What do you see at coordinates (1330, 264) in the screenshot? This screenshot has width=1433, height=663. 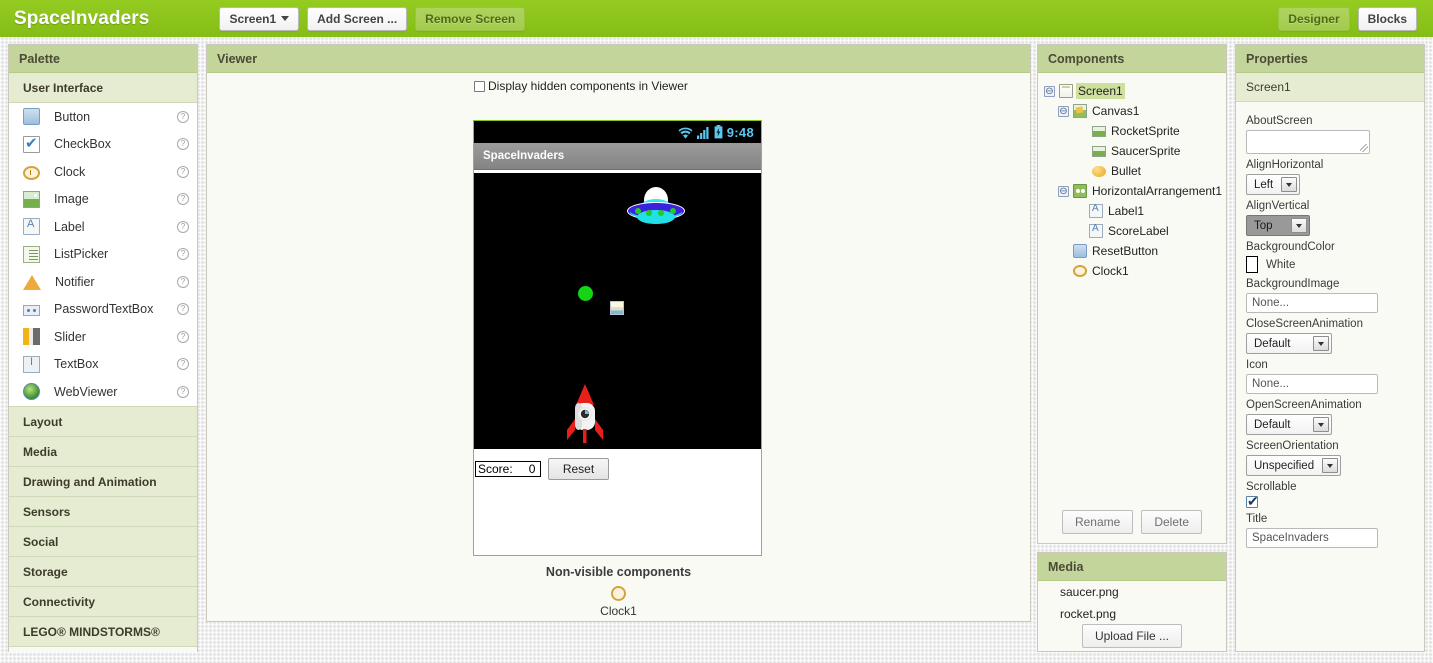 I see `backgroundcolor-picker: White` at bounding box center [1330, 264].